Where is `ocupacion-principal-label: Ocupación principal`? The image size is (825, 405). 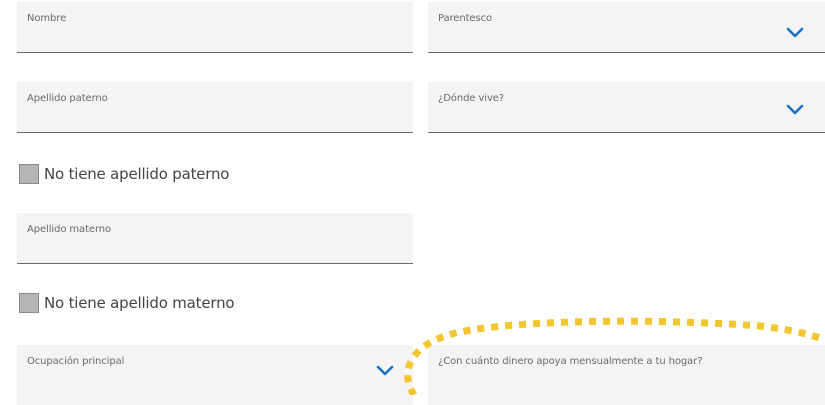 ocupacion-principal-label: Ocupación principal is located at coordinates (76, 361).